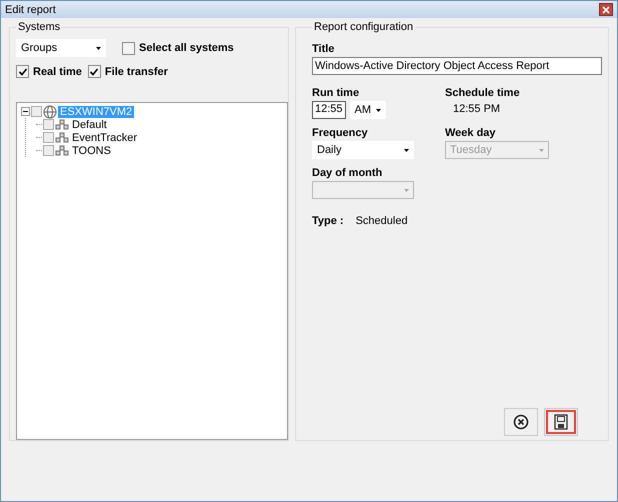 This screenshot has width=618, height=502. I want to click on time-field: 12:55, so click(329, 110).